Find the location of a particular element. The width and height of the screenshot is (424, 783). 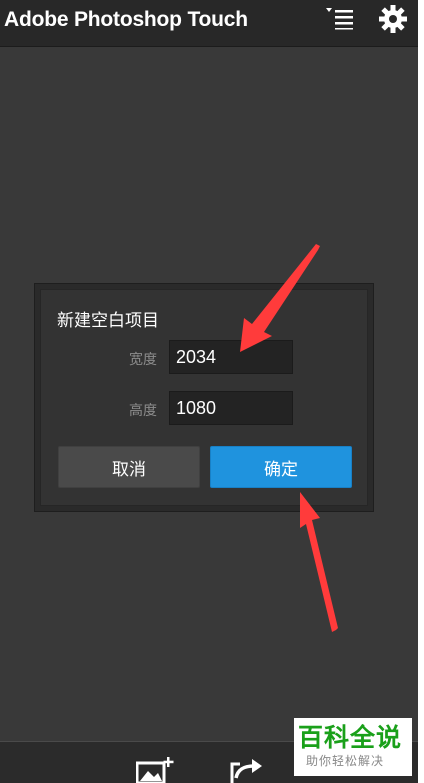

gear-icon is located at coordinates (393, 19).